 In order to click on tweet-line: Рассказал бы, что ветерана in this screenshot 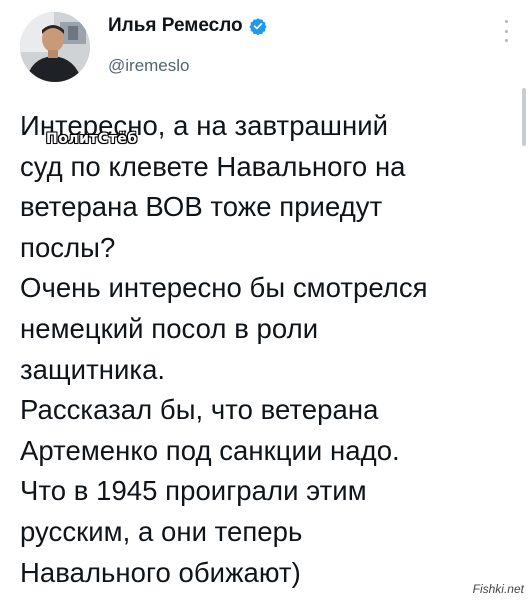, I will do `click(199, 410)`.